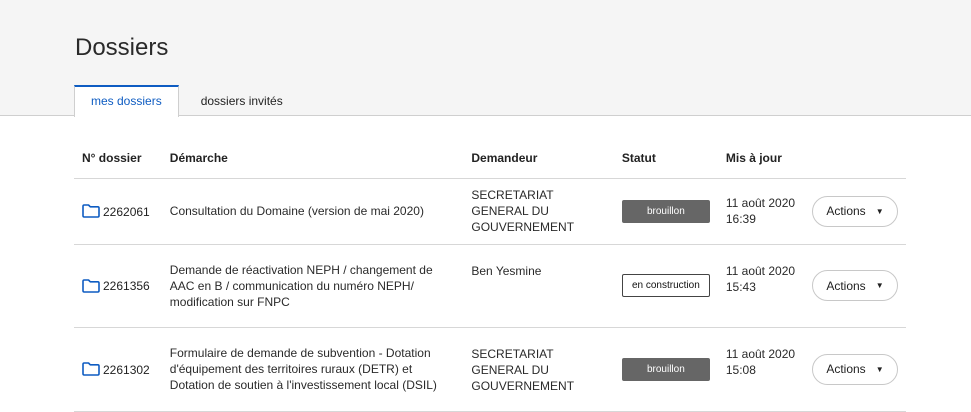 Image resolution: width=971 pixels, height=412 pixels. I want to click on header-mis-a-jour: Mis à jour, so click(760, 158).